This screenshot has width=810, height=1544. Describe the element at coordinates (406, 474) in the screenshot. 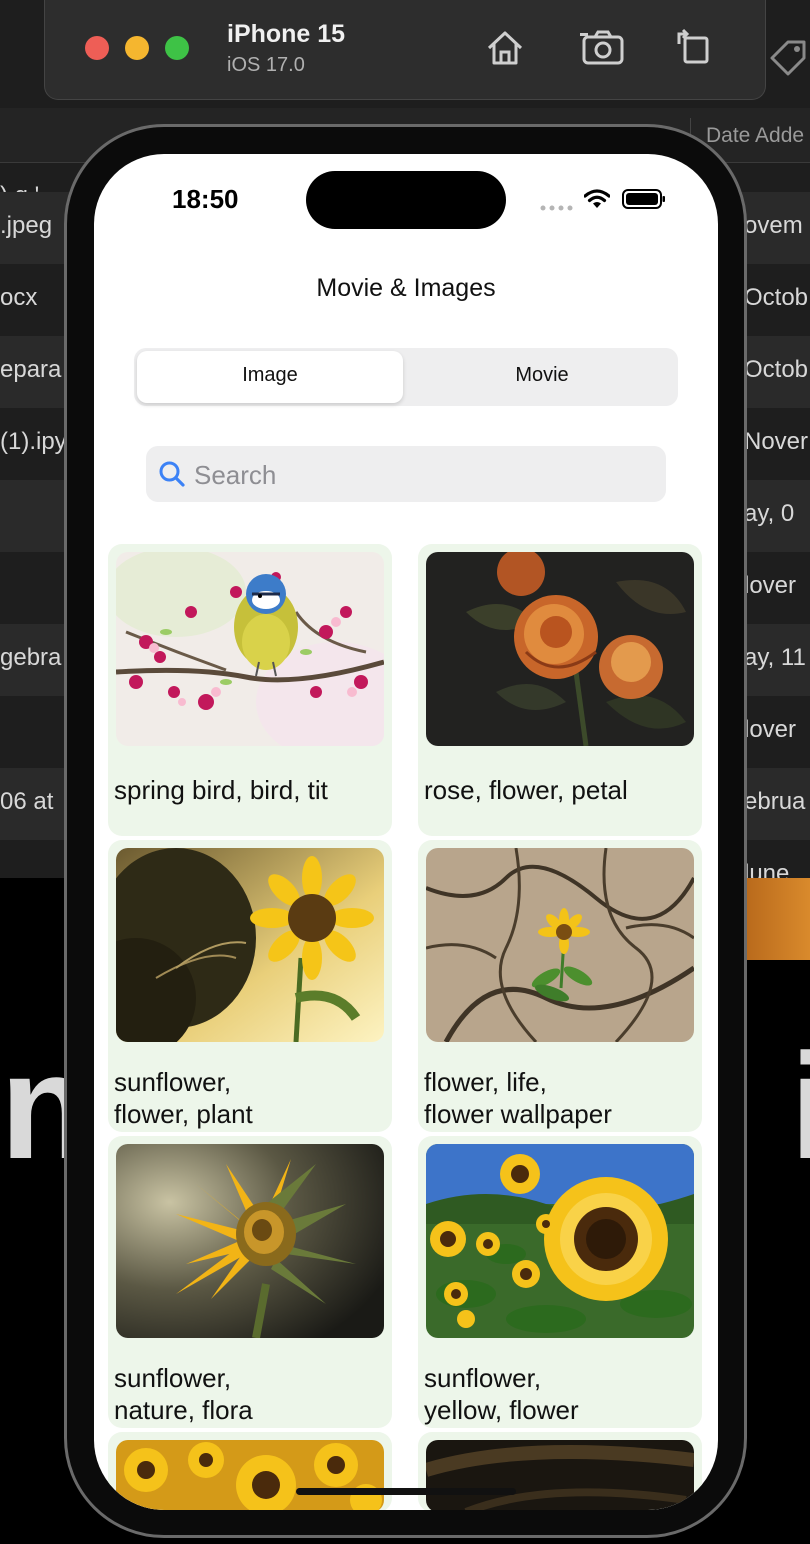

I see `search-bar: Search` at that location.